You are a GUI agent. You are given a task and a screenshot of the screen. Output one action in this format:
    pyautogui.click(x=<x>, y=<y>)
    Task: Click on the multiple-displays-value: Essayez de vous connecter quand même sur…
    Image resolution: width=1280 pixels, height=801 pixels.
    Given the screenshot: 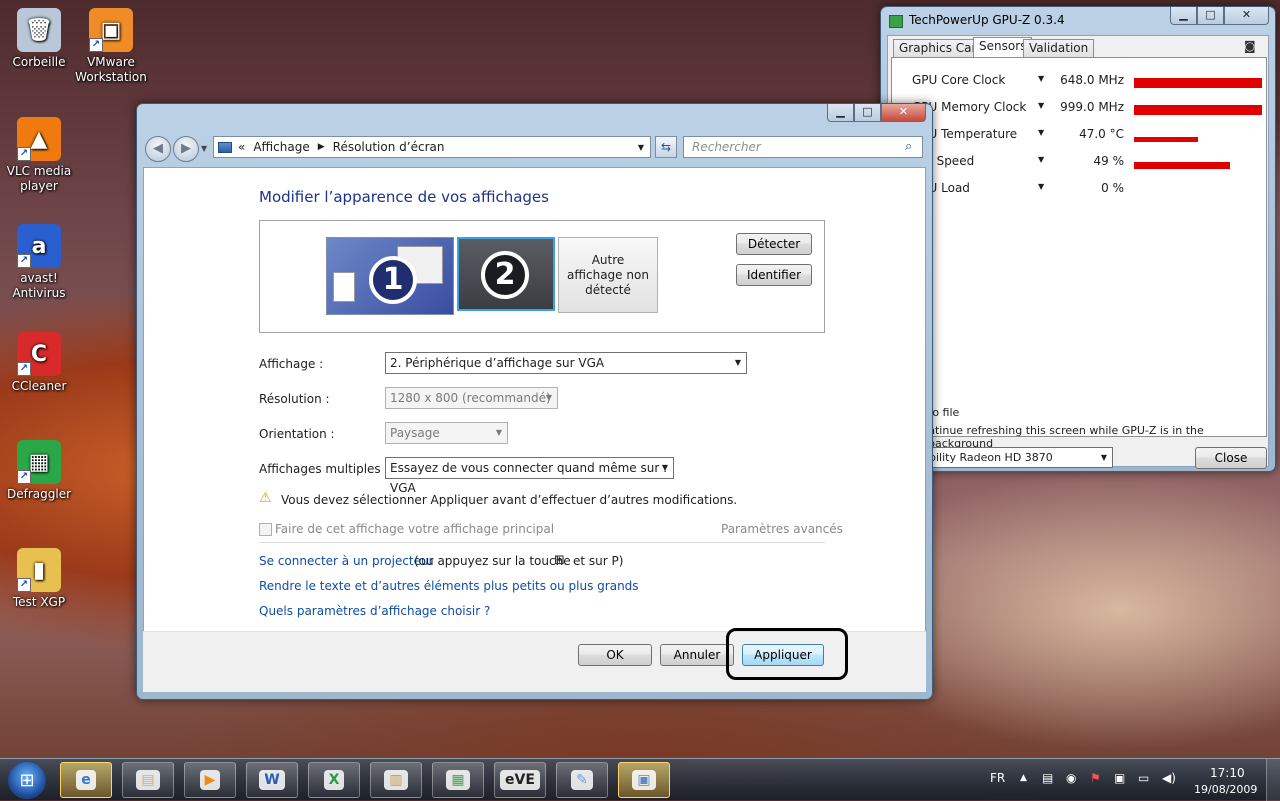 What is the action you would take?
    pyautogui.click(x=529, y=478)
    